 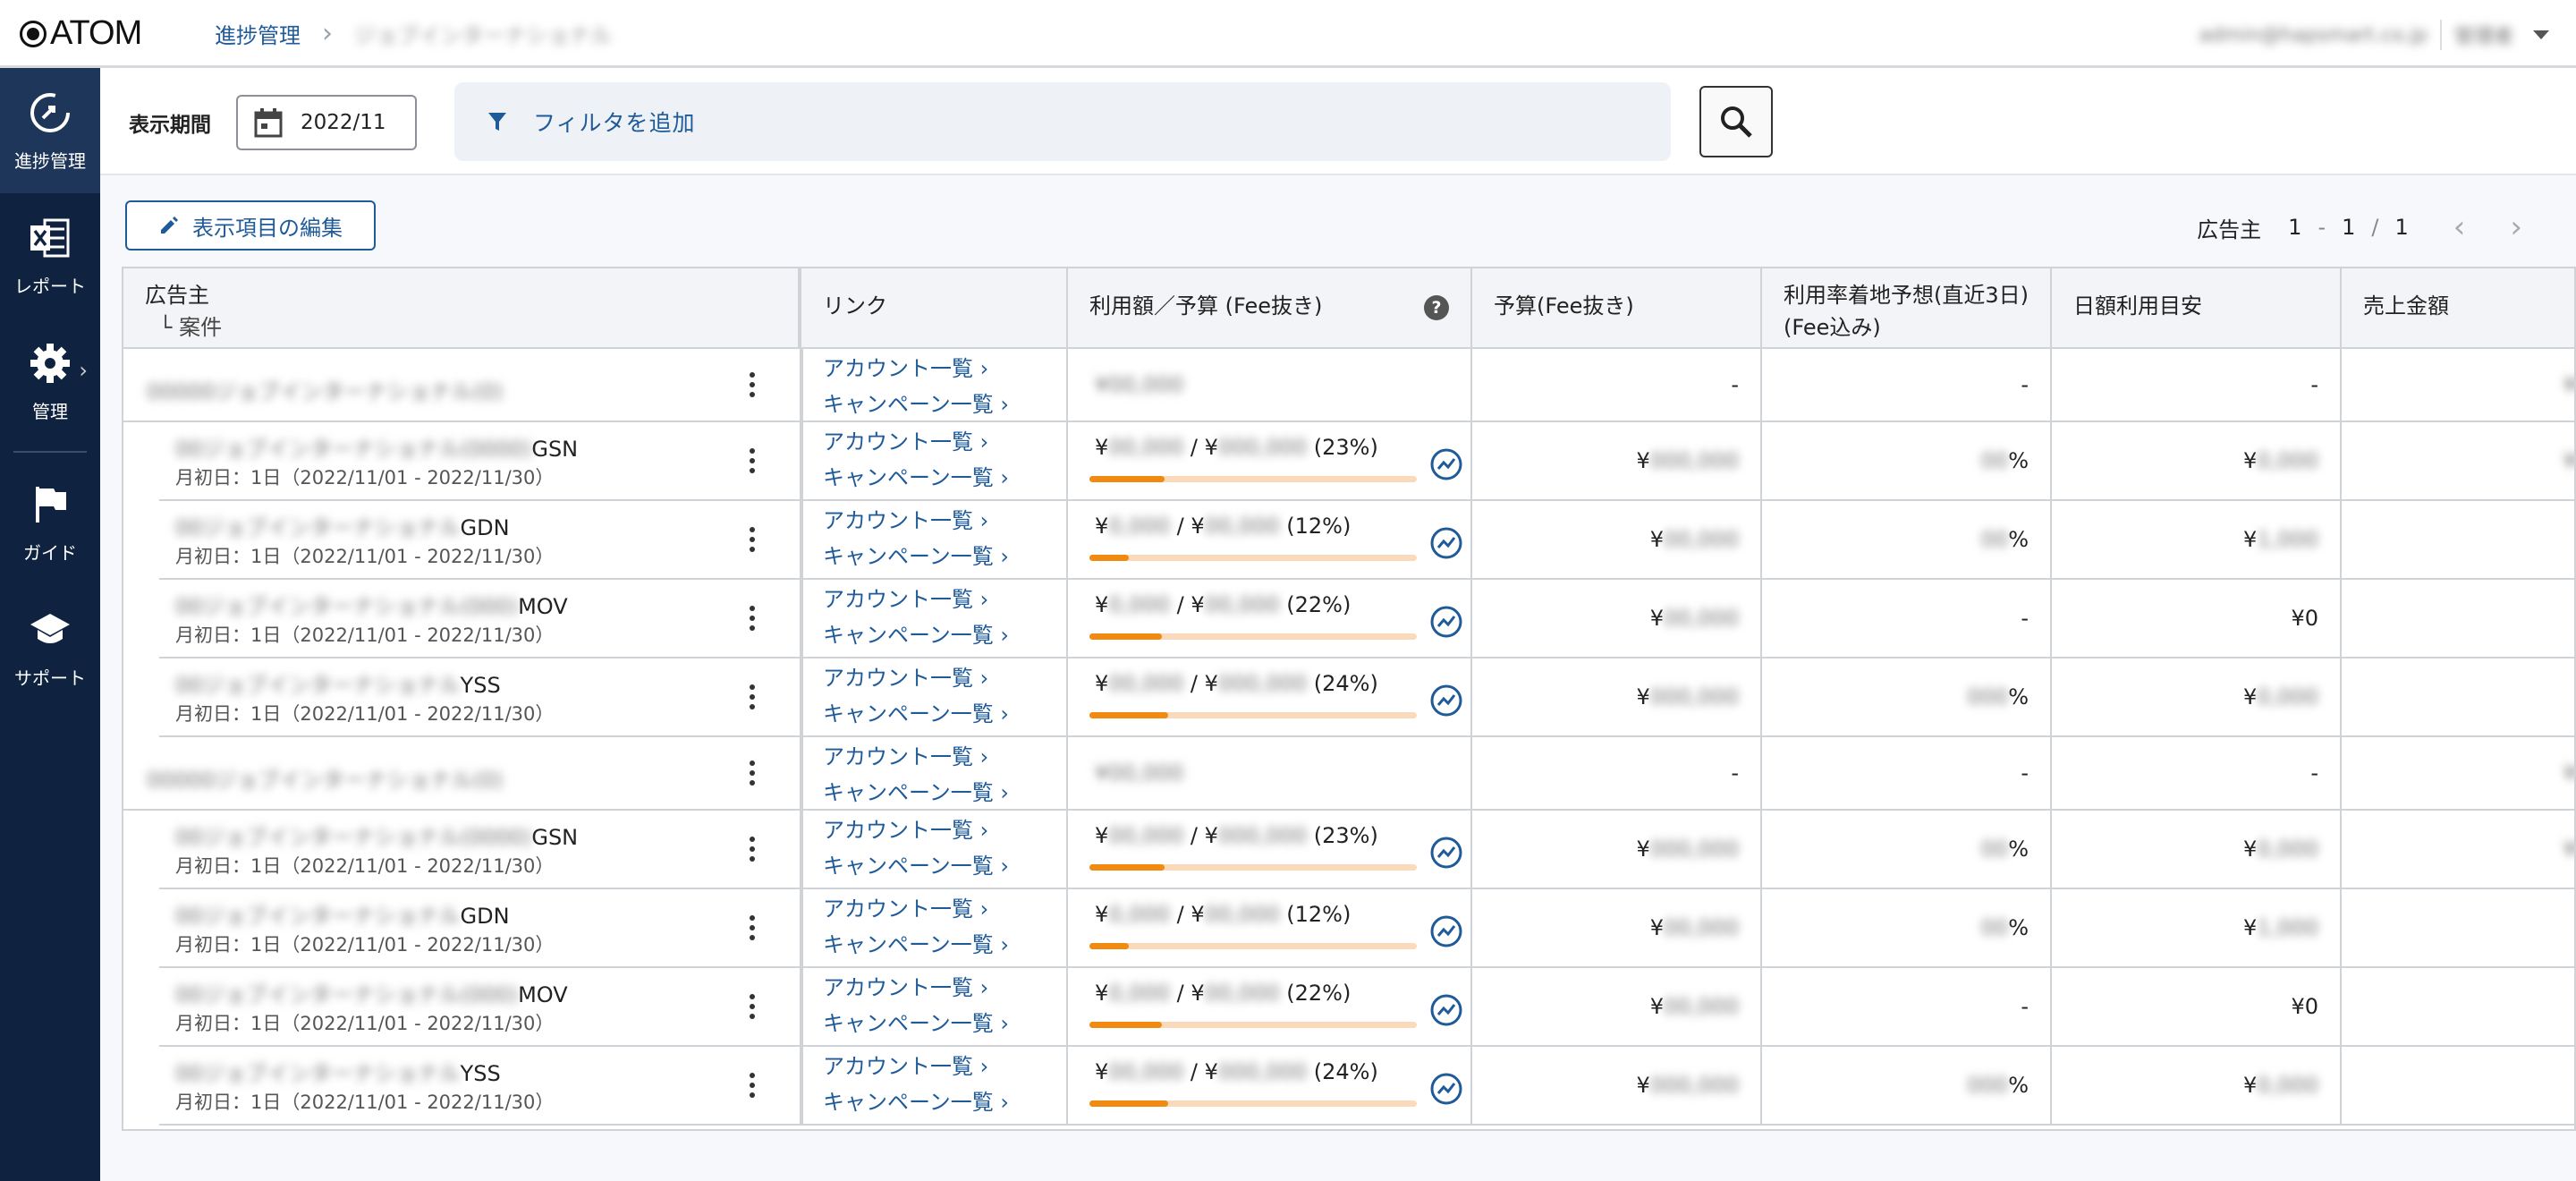 I want to click on usage-progress-fill, so click(x=1109, y=558).